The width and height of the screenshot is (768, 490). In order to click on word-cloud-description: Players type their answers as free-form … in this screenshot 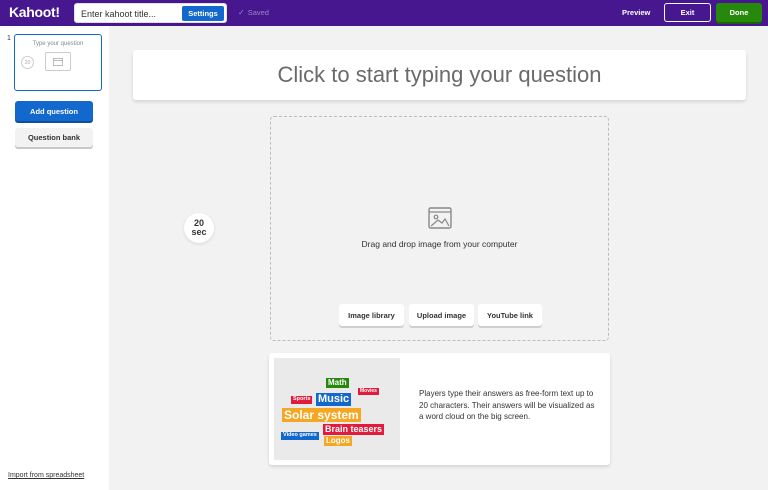, I will do `click(507, 405)`.